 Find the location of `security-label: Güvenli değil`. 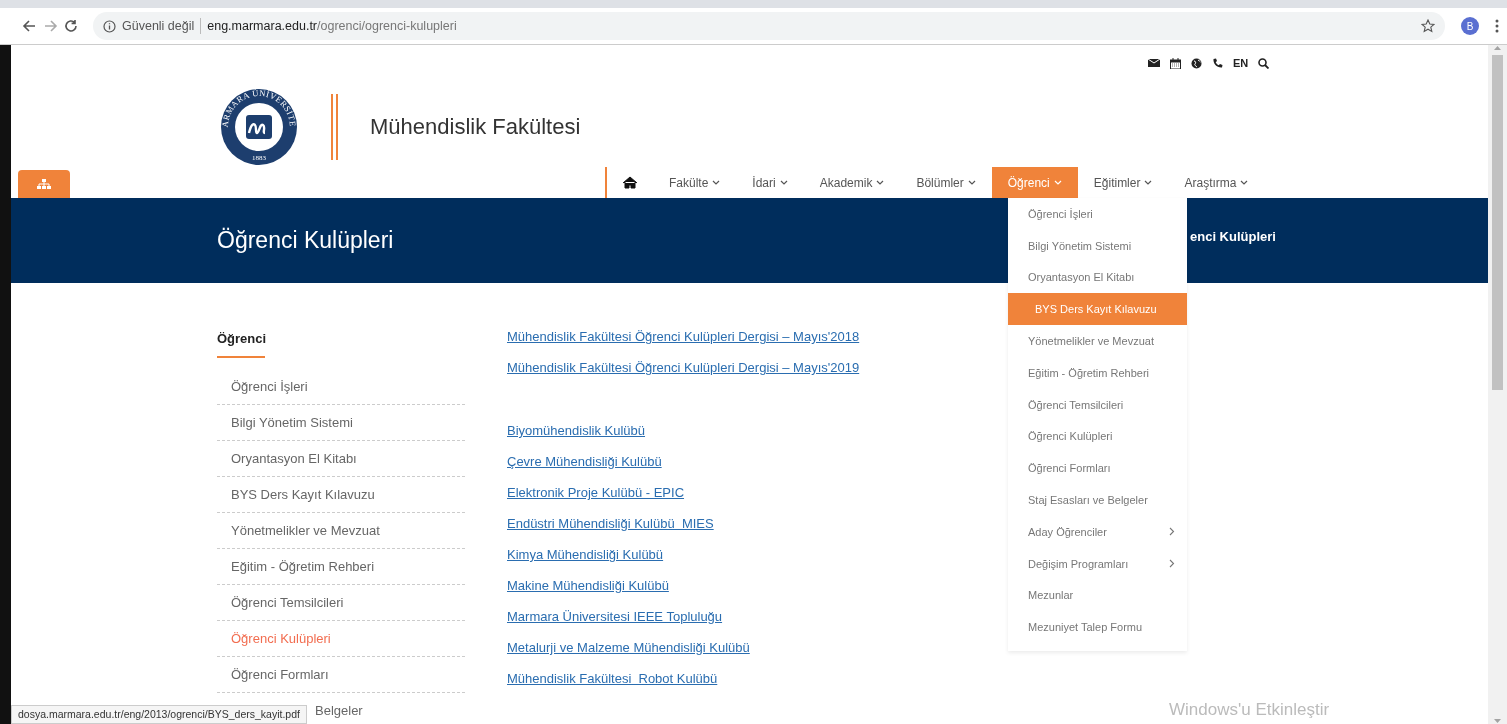

security-label: Güvenli değil is located at coordinates (158, 26).